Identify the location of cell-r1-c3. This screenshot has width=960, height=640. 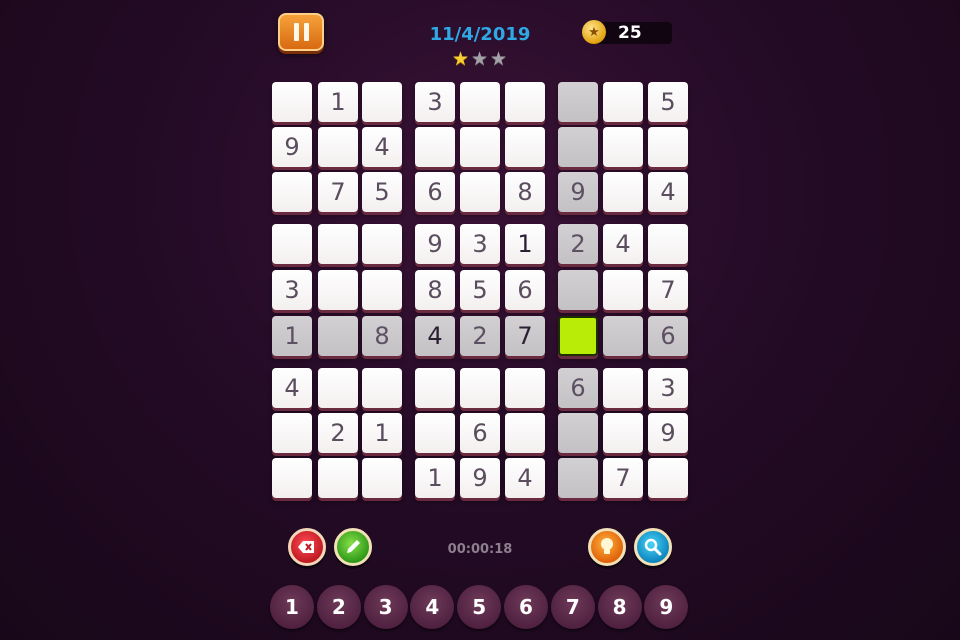
(382, 102).